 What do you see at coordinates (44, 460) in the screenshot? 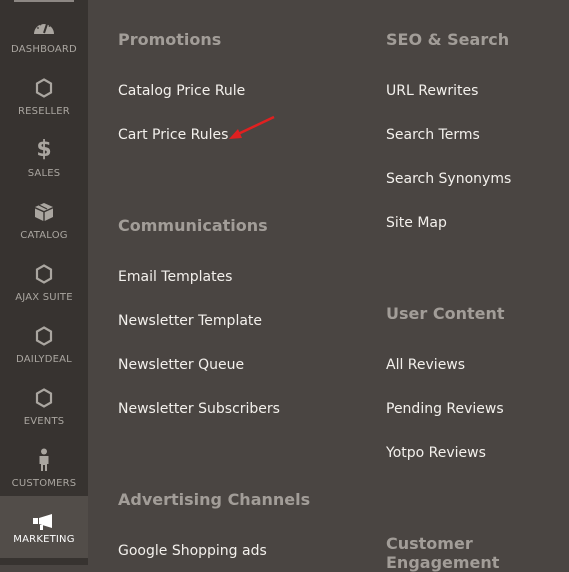
I see `person-icon` at bounding box center [44, 460].